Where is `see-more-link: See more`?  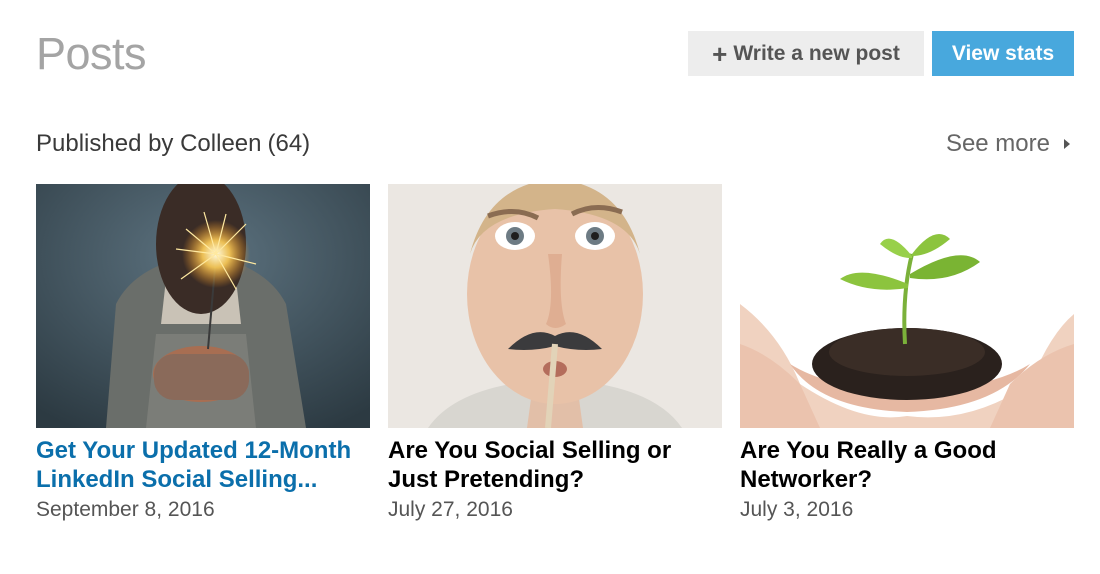 see-more-link: See more is located at coordinates (1008, 144).